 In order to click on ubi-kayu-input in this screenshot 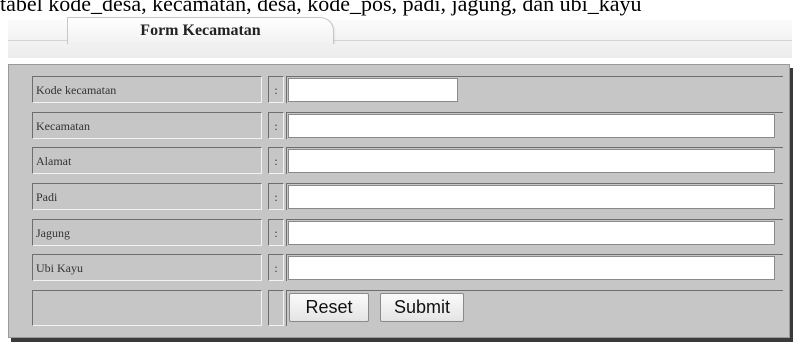, I will do `click(531, 268)`.